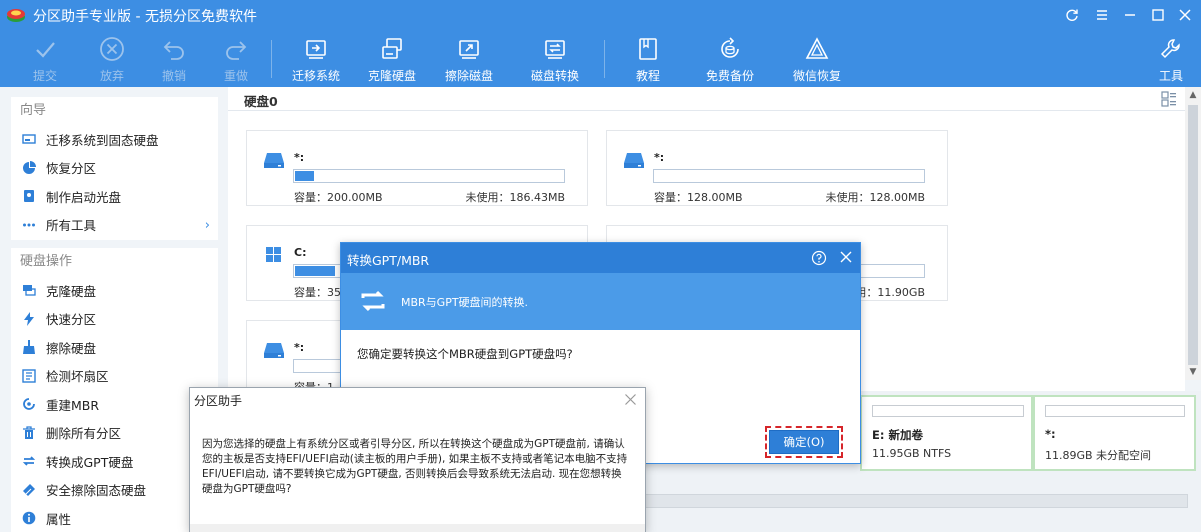  What do you see at coordinates (173, 50) in the screenshot?
I see `undo-icon` at bounding box center [173, 50].